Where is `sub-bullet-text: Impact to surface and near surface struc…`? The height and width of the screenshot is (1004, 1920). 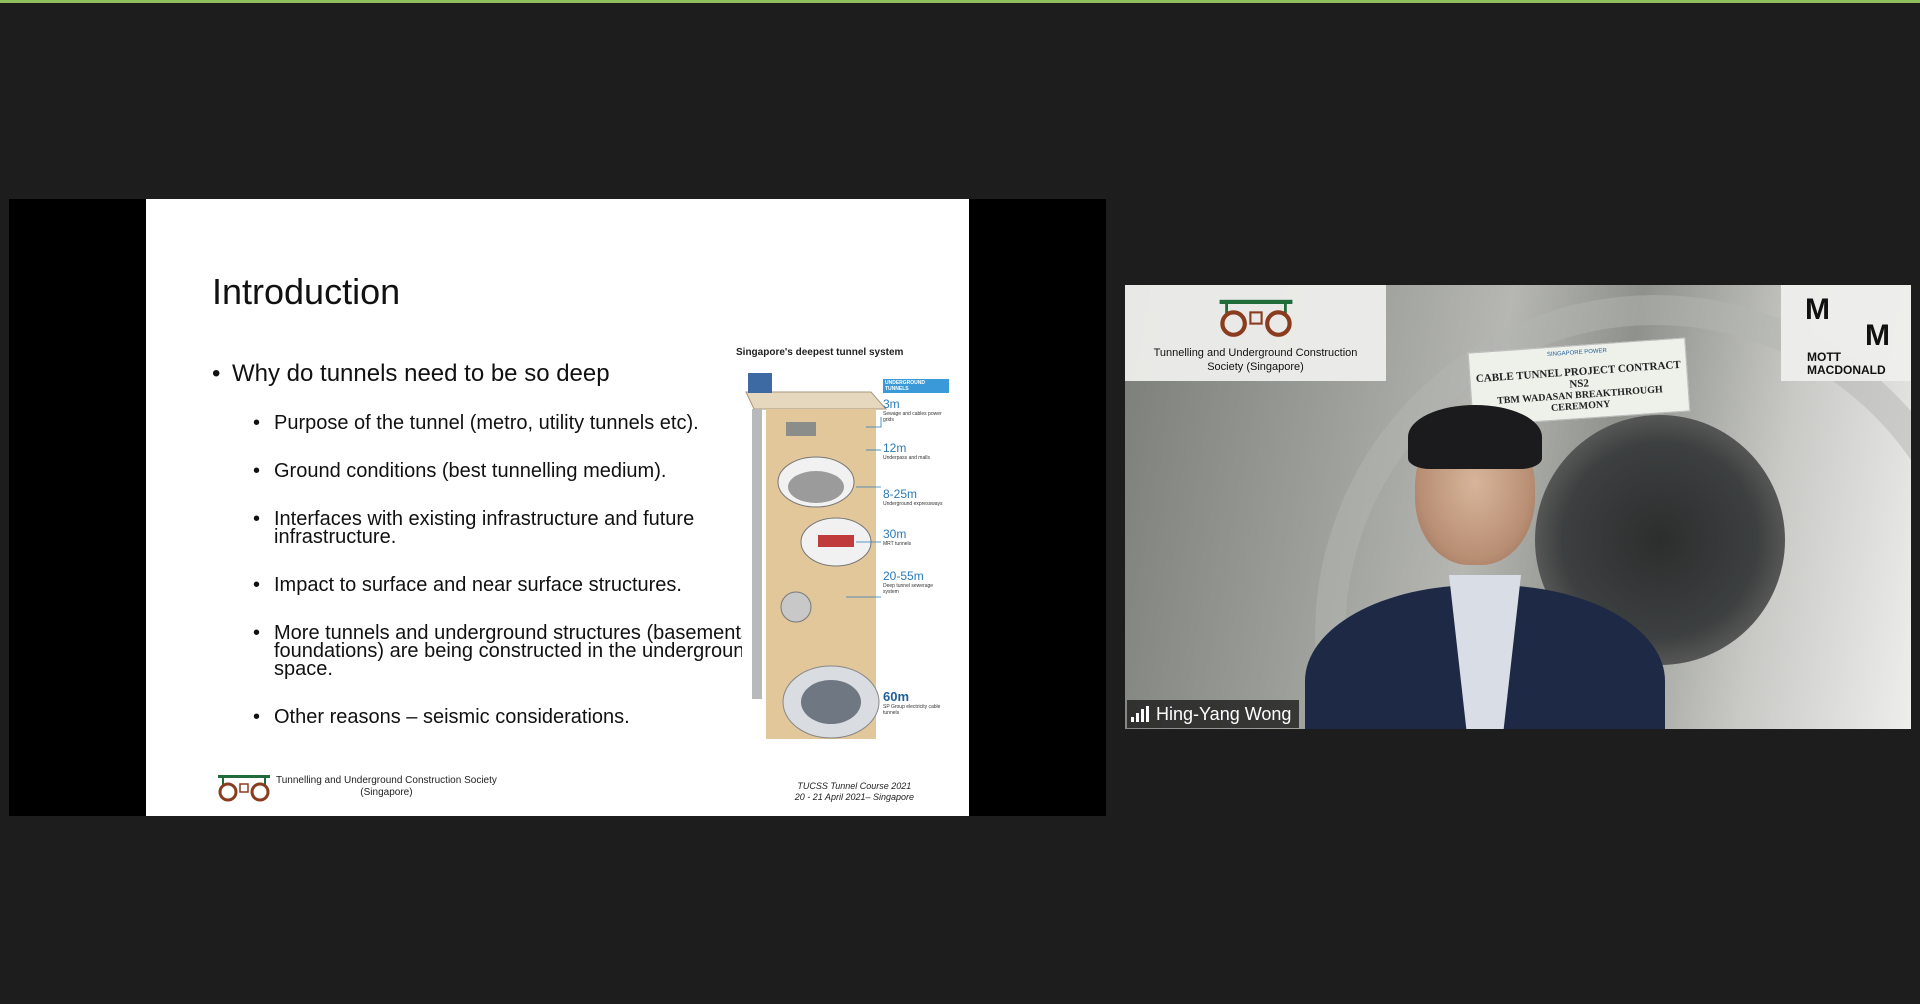
sub-bullet-text: Impact to surface and near surface struc… is located at coordinates (478, 585).